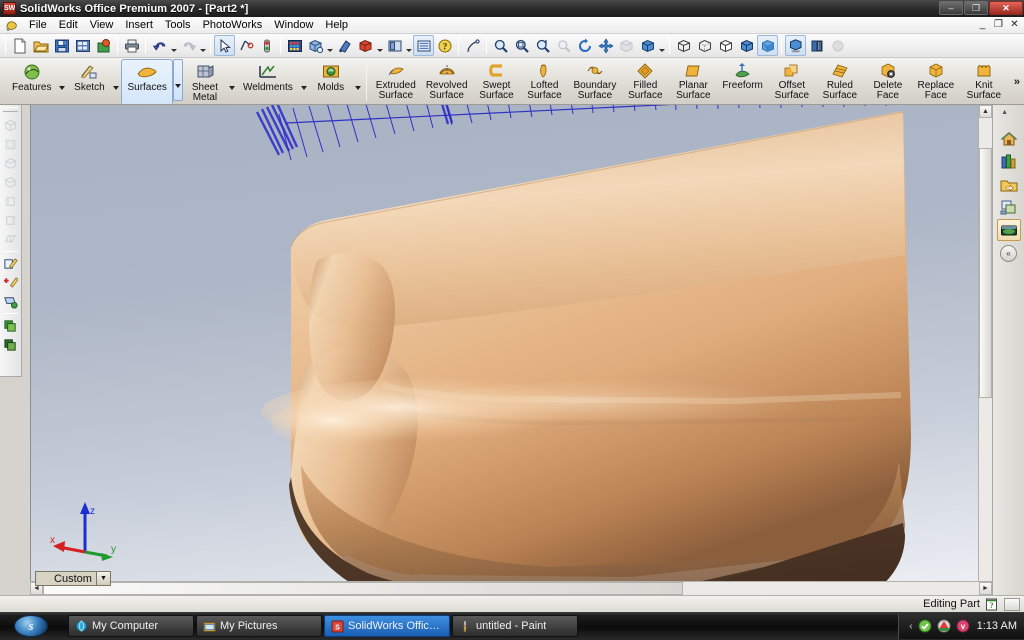 The image size is (1024, 640). What do you see at coordinates (976, 8) in the screenshot?
I see `maximize-button: ❐` at bounding box center [976, 8].